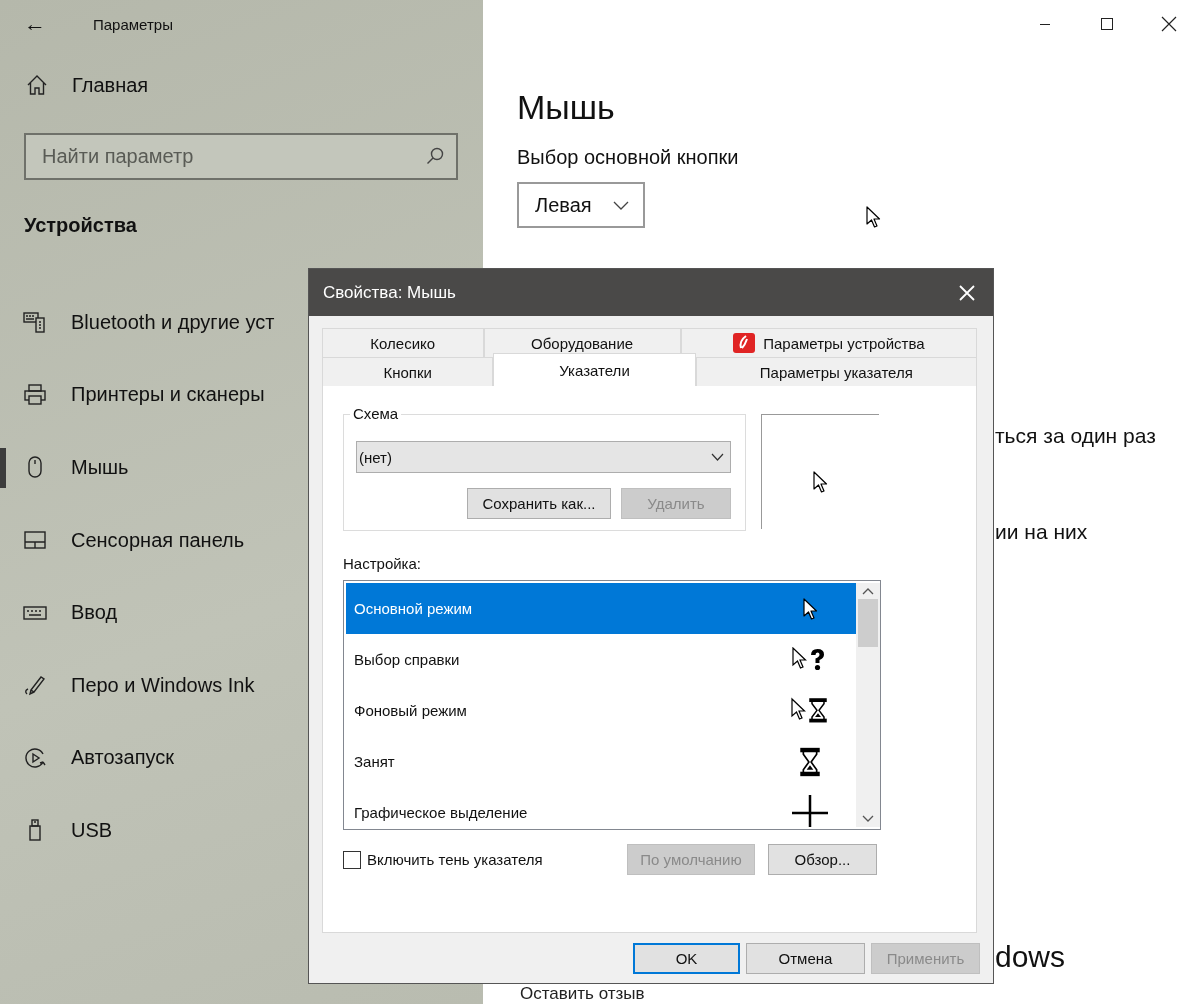  Describe the element at coordinates (1041, 532) in the screenshot. I see `setting-text: ии на них` at that location.